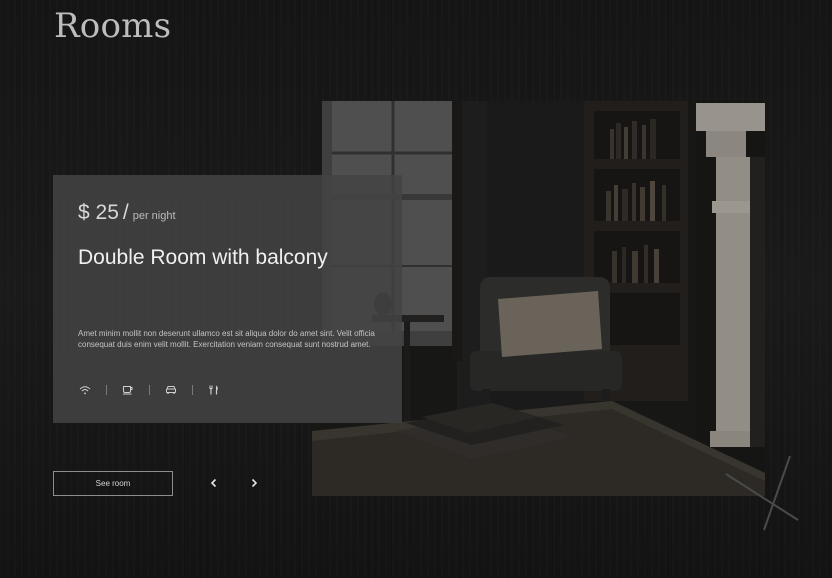 The image size is (832, 578). I want to click on see-room-button: See room, so click(113, 483).